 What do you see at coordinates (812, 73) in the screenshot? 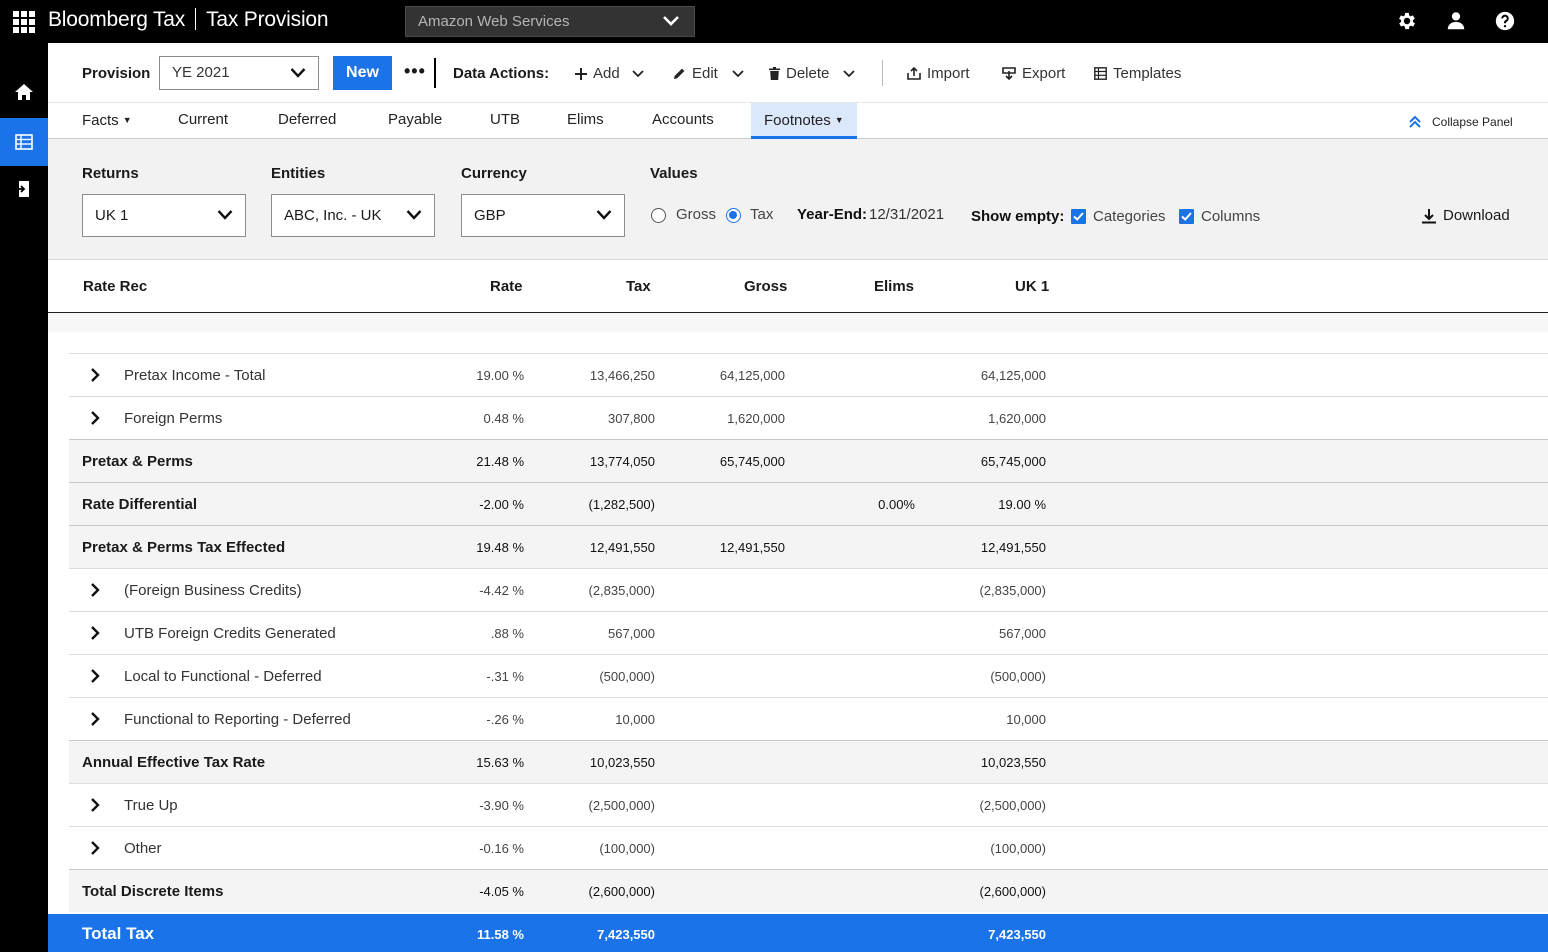
I see `delete-button: Delete` at bounding box center [812, 73].